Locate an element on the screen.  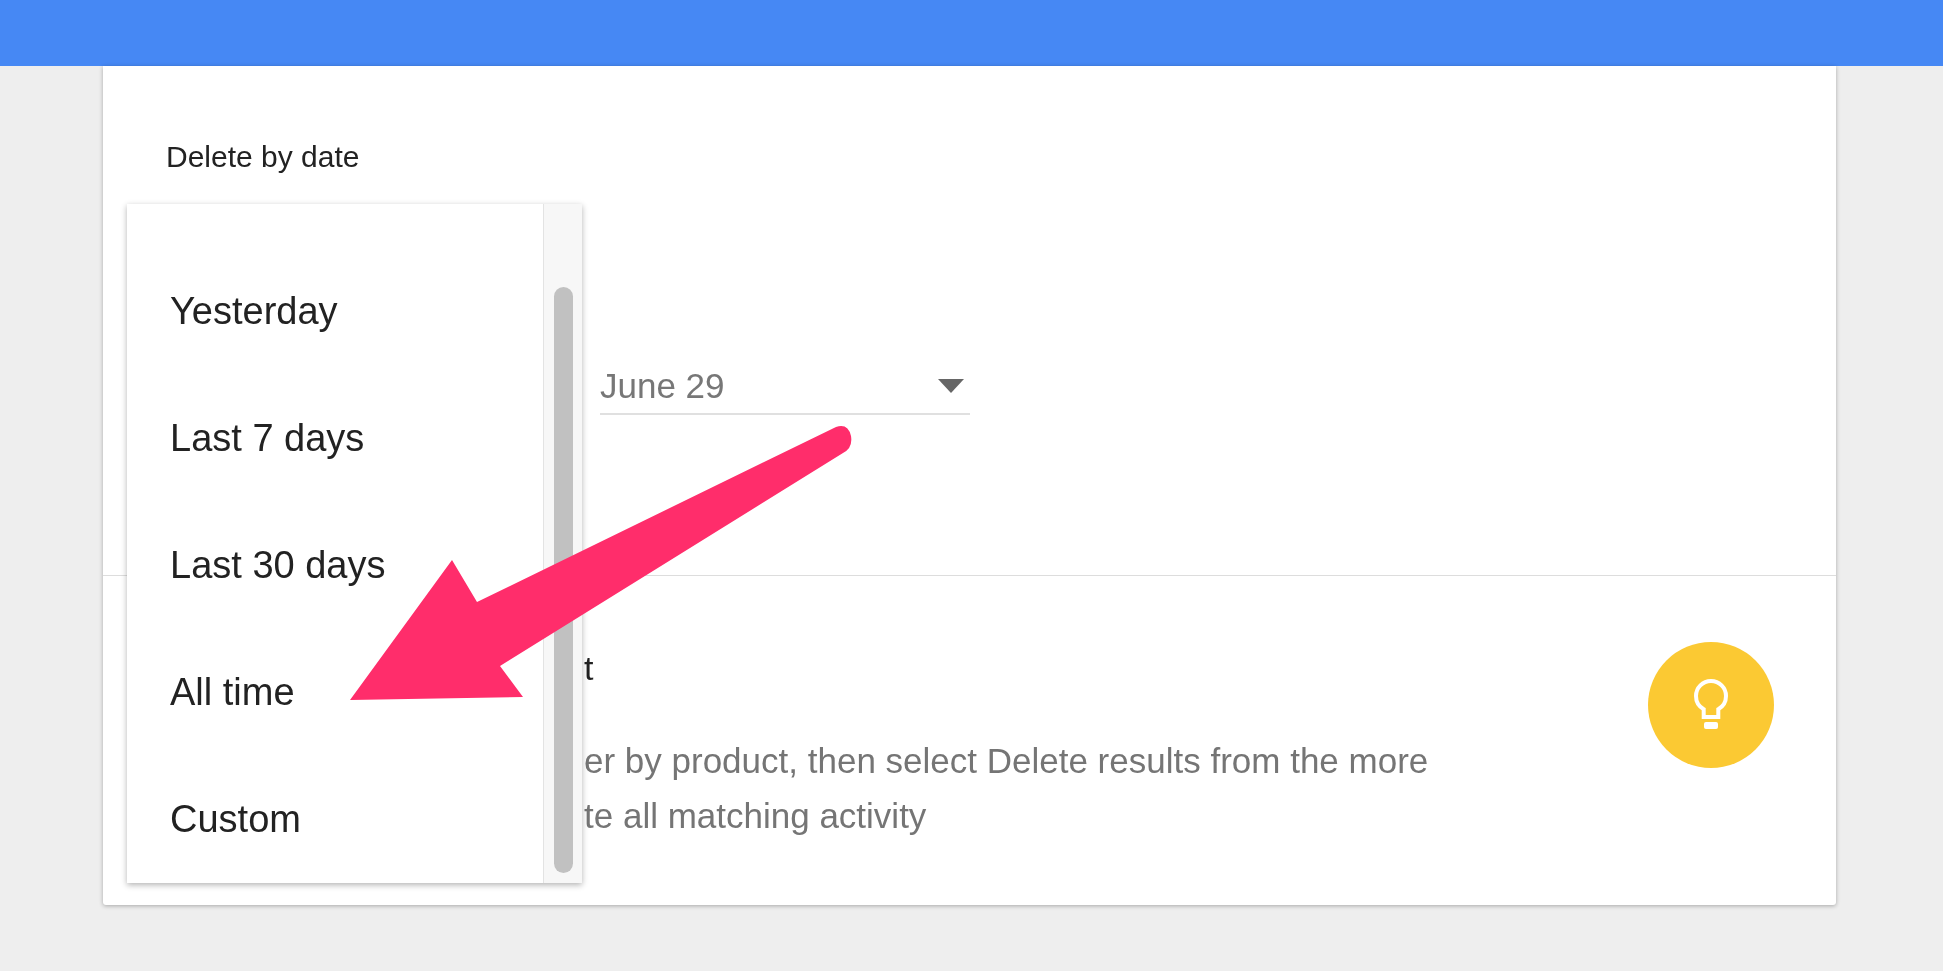
menu-item: Yesterday is located at coordinates (254, 311).